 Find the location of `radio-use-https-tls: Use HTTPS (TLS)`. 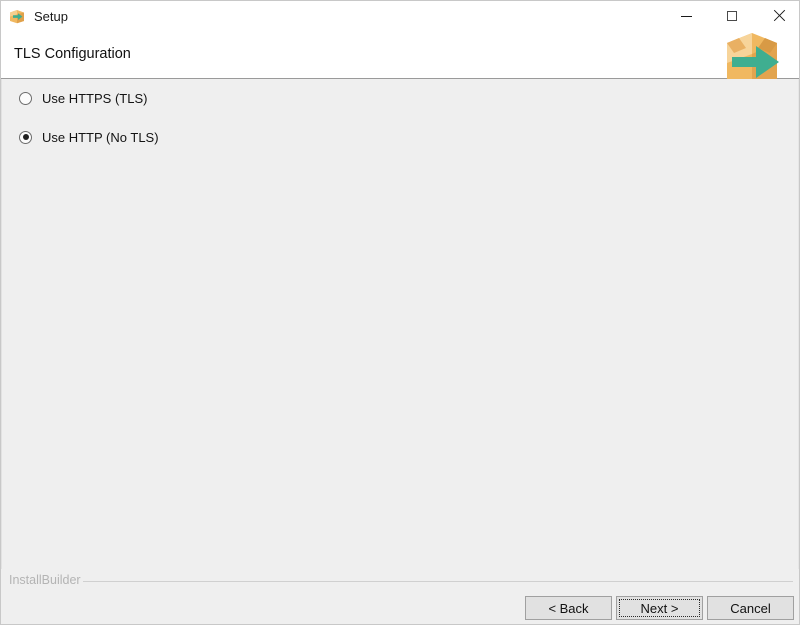

radio-use-https-tls: Use HTTPS (TLS) is located at coordinates (83, 98).